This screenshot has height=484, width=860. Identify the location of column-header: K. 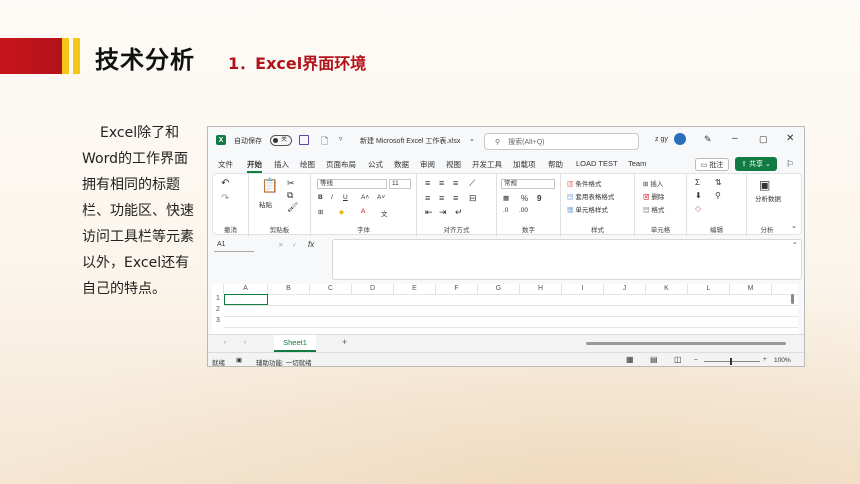
(667, 289).